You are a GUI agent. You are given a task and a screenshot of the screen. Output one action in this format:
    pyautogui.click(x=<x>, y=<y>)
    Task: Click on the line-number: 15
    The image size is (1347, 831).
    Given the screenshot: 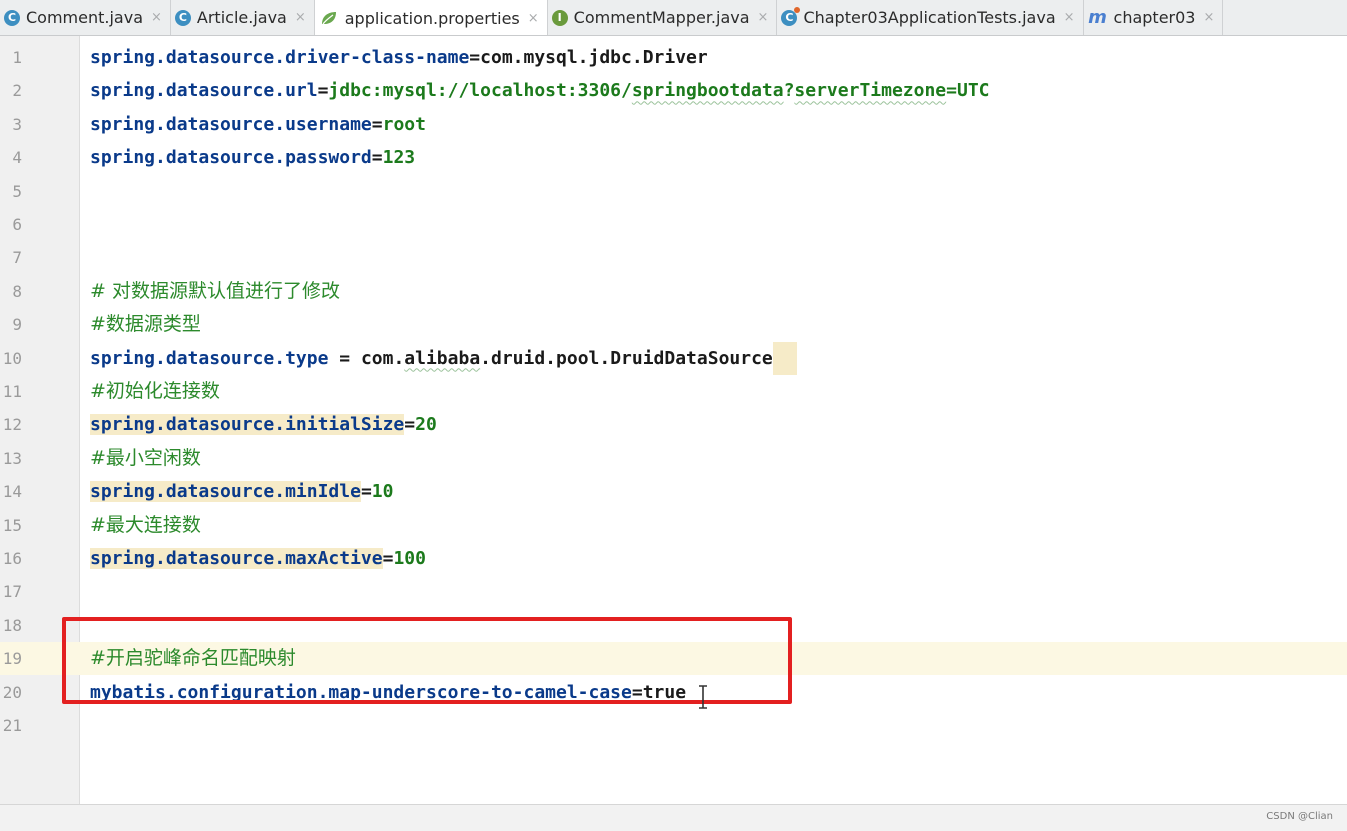 What is the action you would take?
    pyautogui.click(x=12, y=525)
    